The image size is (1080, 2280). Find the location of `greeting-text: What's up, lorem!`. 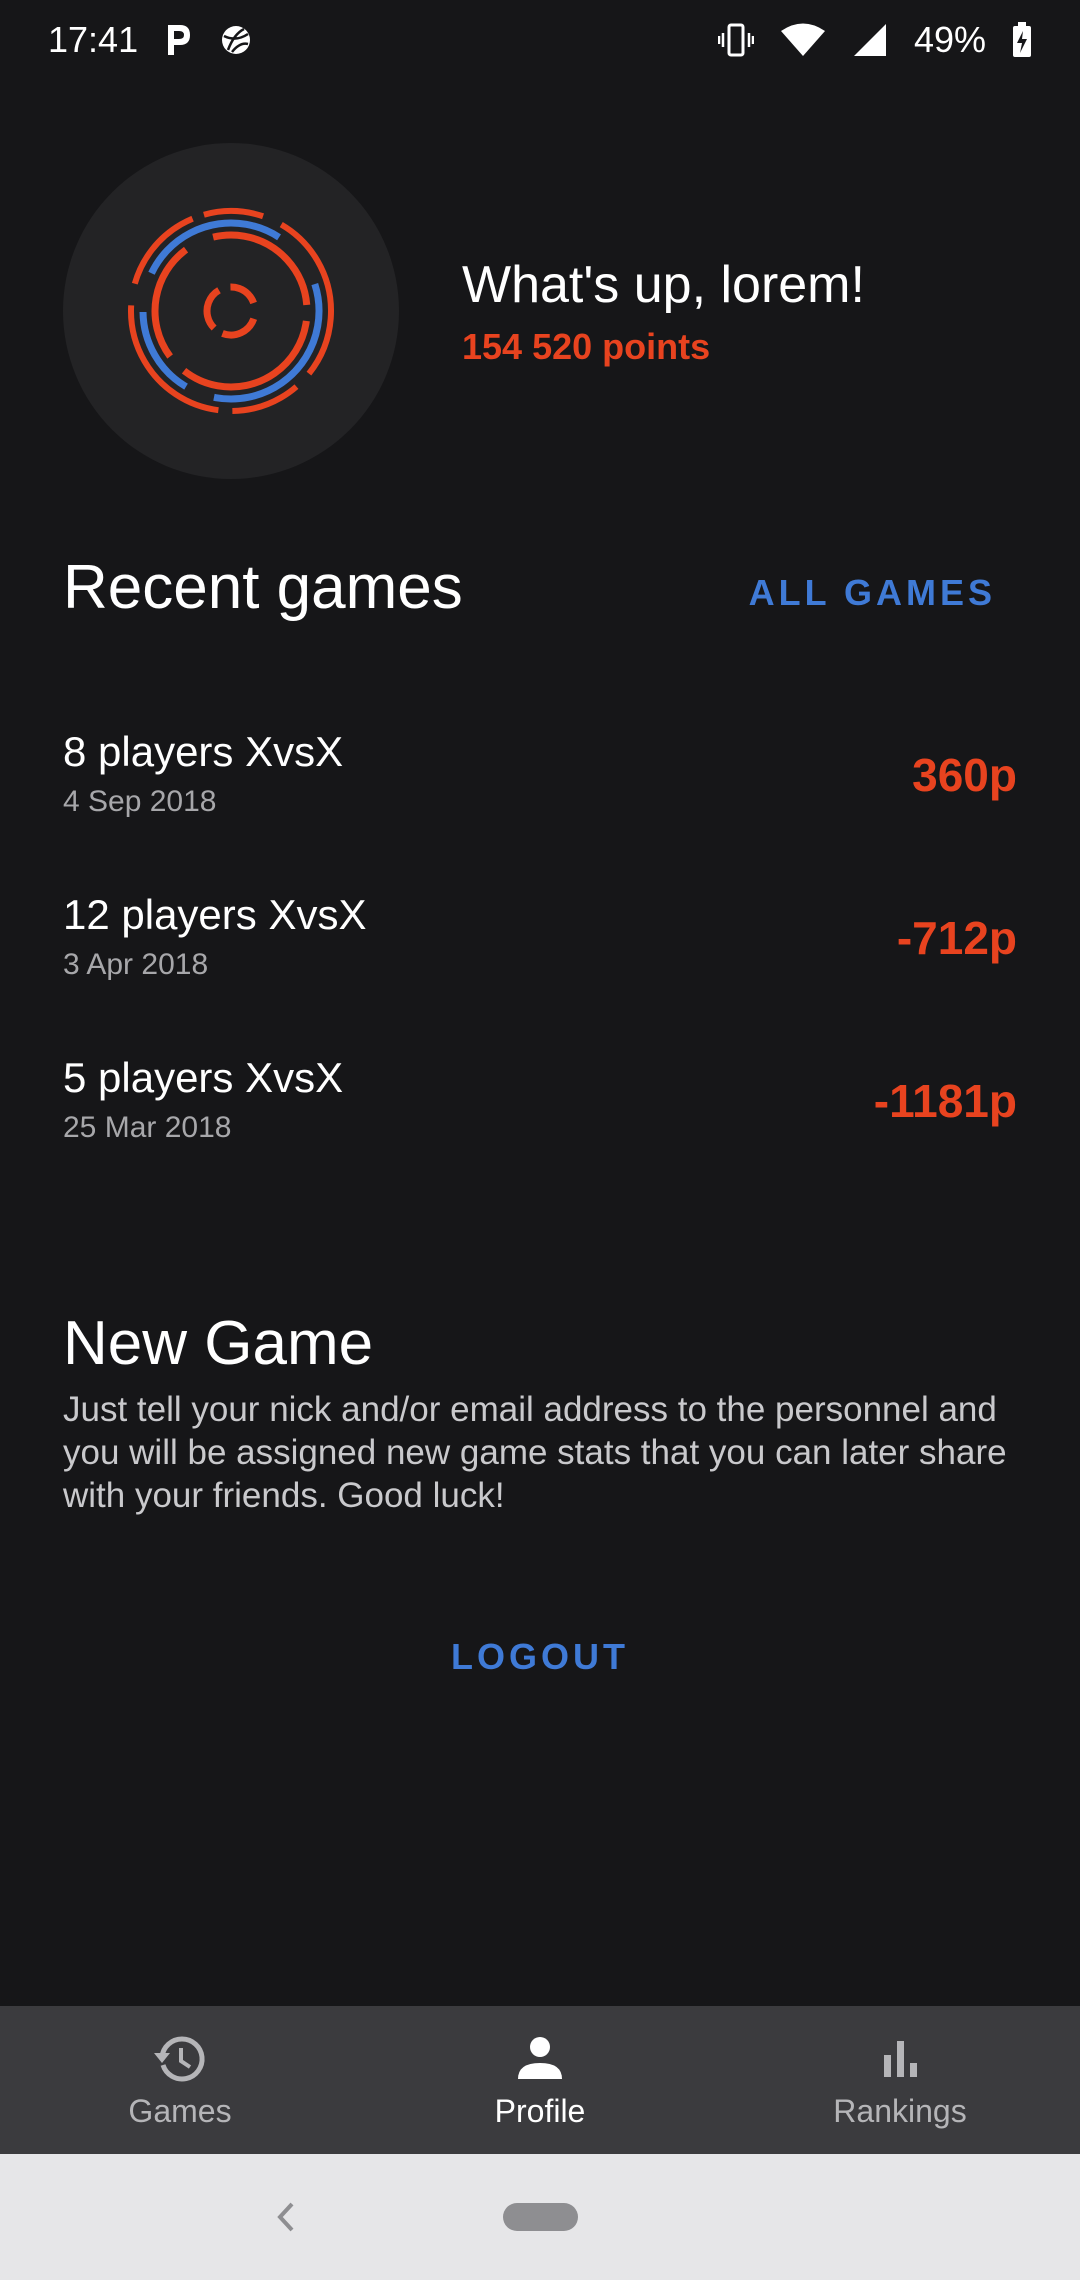

greeting-text: What's up, lorem! is located at coordinates (663, 285).